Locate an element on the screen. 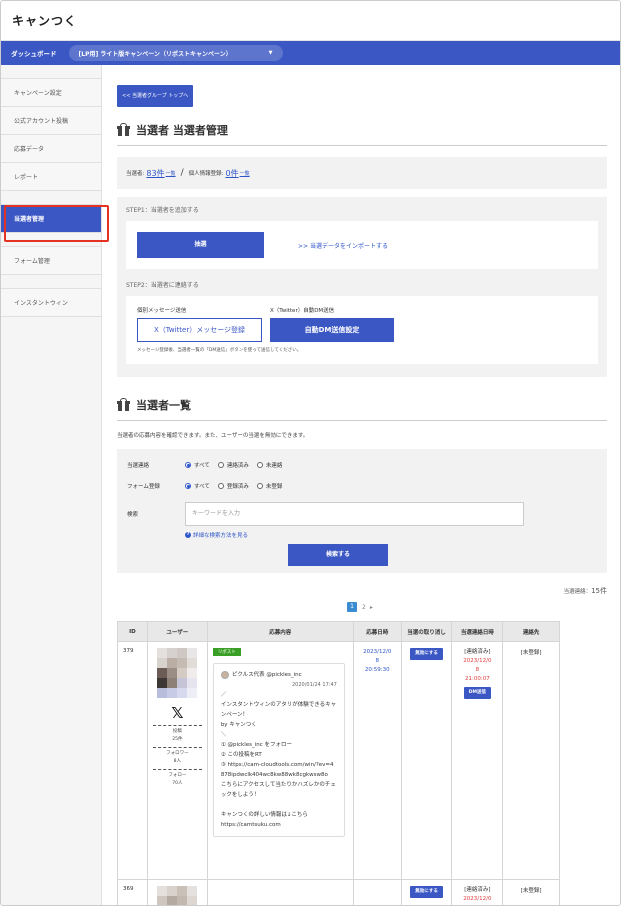 This screenshot has height=906, width=621. step1-panel: 抽選 >> 当選データをインポートする is located at coordinates (362, 245).